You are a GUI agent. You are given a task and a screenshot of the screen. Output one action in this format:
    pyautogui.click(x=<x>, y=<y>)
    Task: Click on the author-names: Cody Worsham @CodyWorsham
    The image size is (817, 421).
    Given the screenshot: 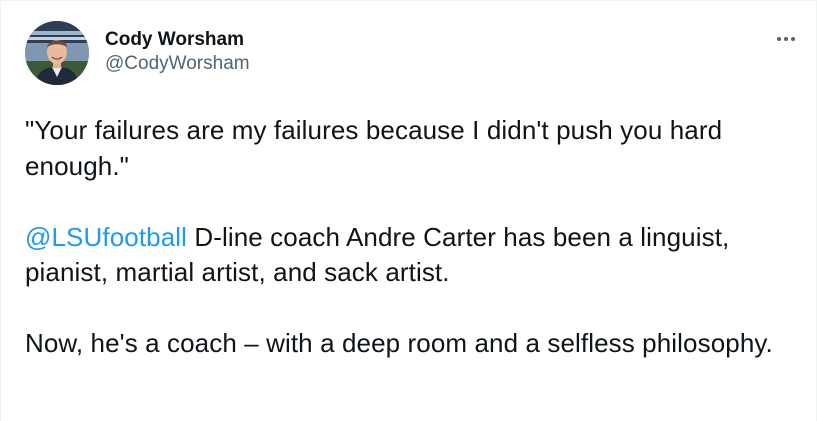 What is the action you would take?
    pyautogui.click(x=177, y=52)
    